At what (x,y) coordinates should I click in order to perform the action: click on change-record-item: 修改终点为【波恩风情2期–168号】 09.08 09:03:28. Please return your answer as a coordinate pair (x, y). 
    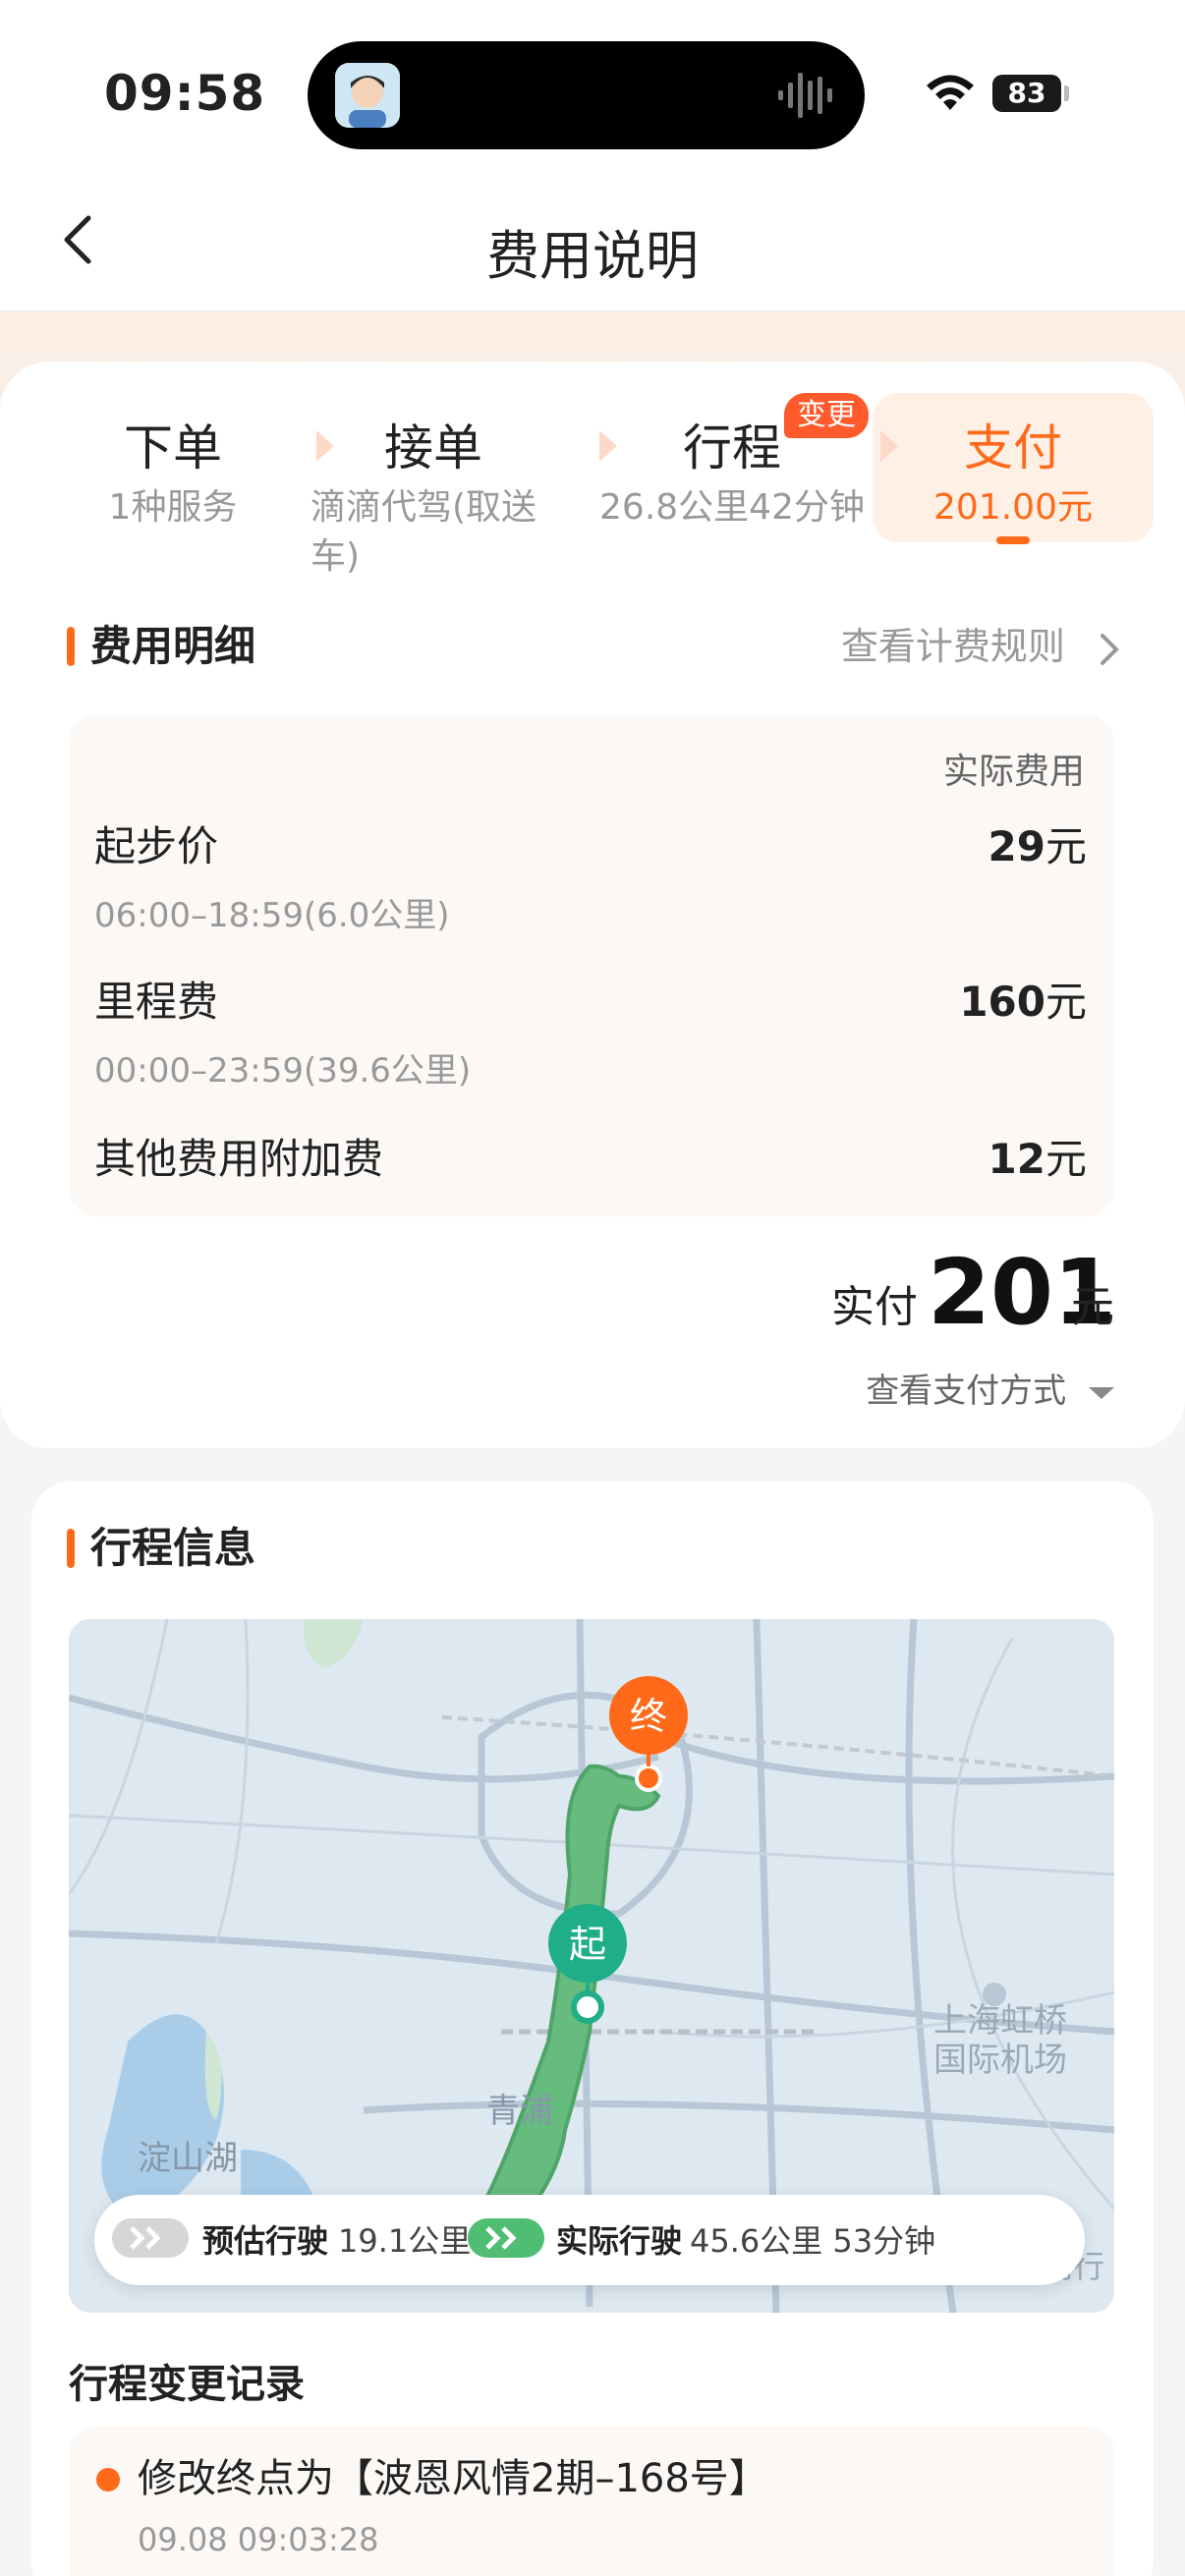
    Looking at the image, I should click on (592, 2501).